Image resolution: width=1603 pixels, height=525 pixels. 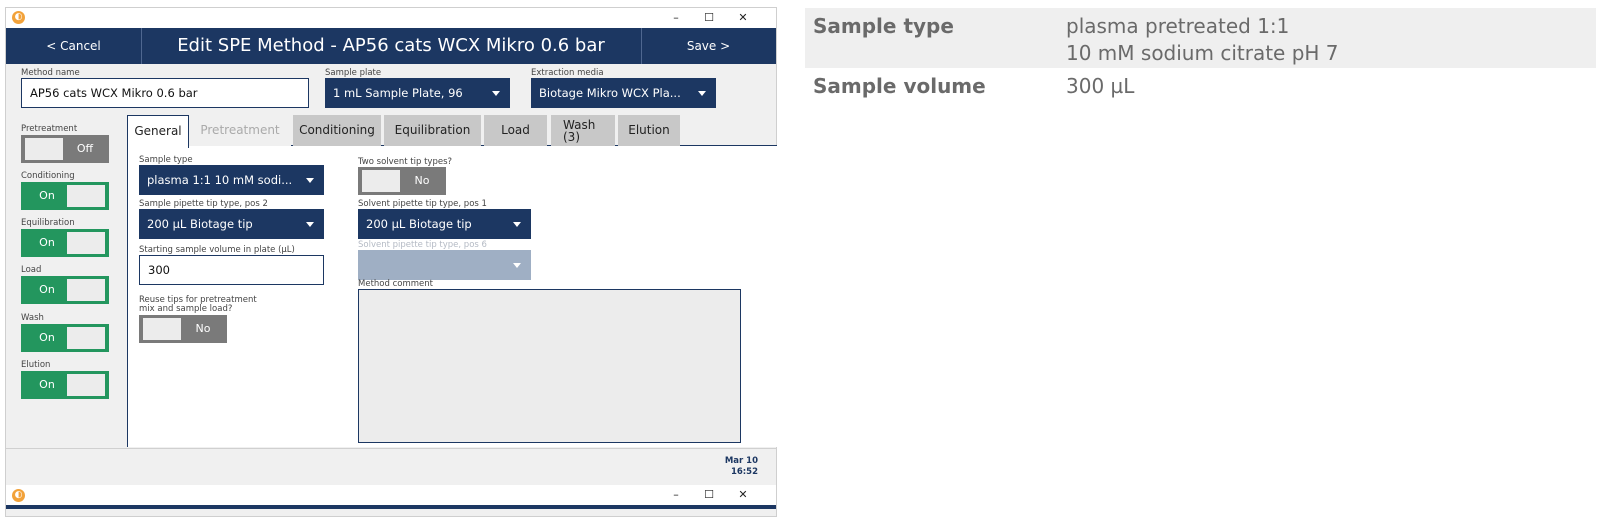 What do you see at coordinates (48, 223) in the screenshot?
I see `equilibration-toggle-label: Equilibration` at bounding box center [48, 223].